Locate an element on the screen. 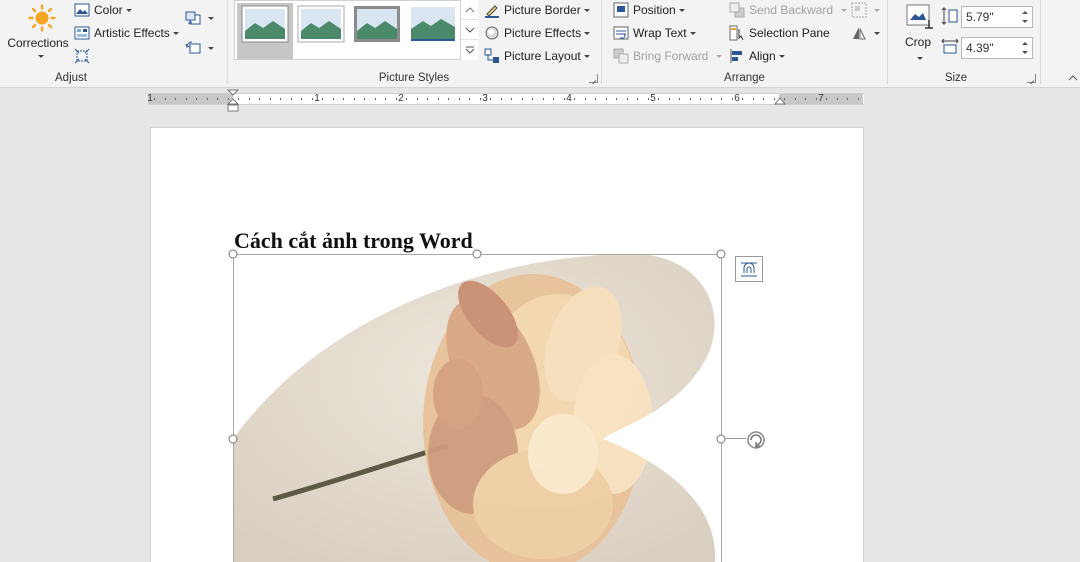  selection-pane-button: Selection Pane is located at coordinates (779, 33).